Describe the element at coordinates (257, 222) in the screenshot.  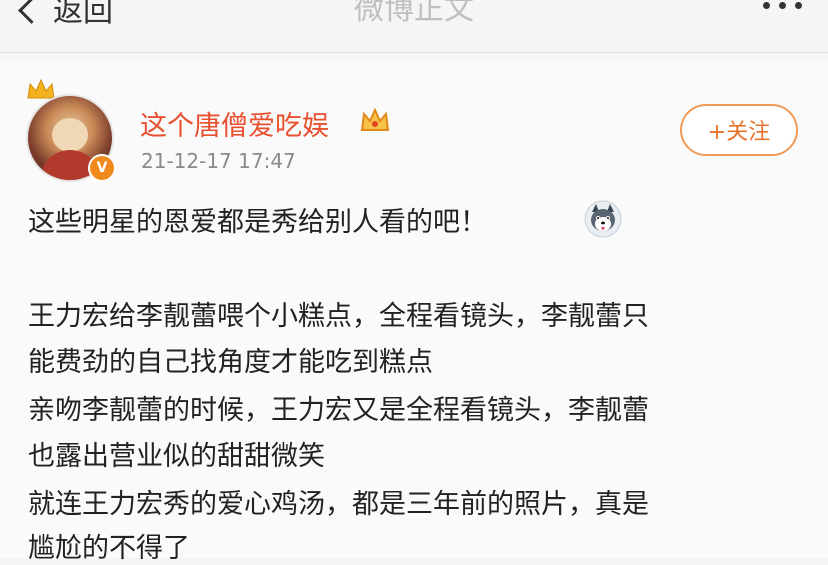
I see `post-text-line: 这些明星的恩爱都是秀给别人看的吧！` at that location.